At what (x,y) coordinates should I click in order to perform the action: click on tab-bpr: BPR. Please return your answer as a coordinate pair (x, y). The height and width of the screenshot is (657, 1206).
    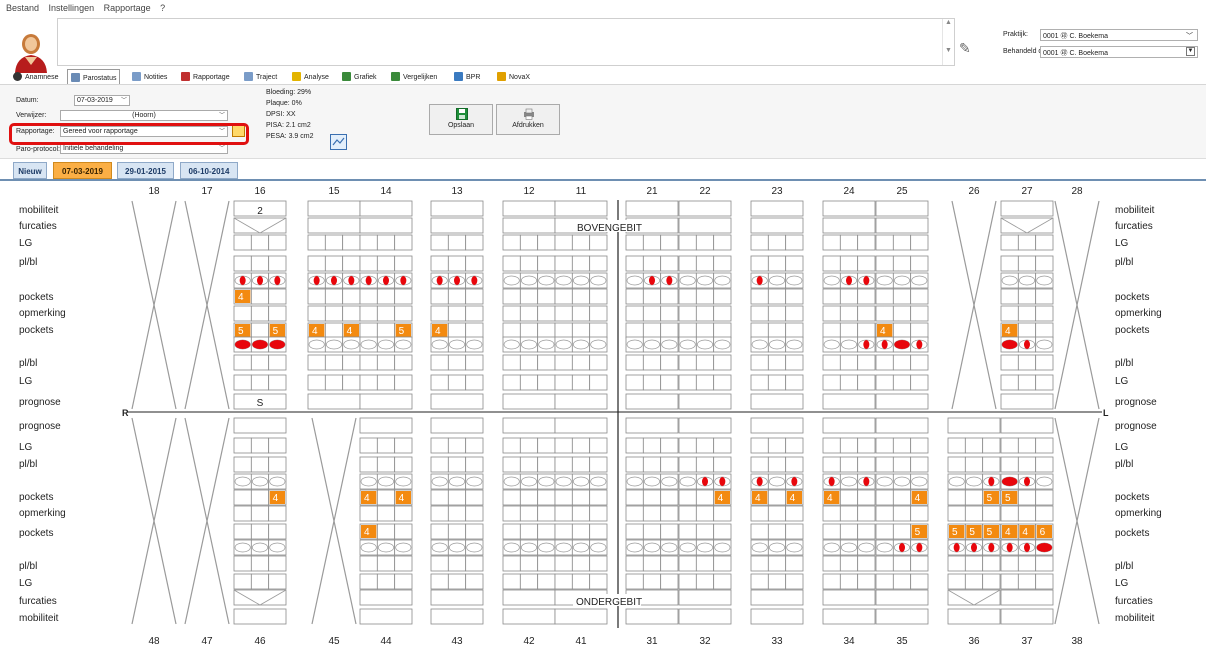
    Looking at the image, I should click on (467, 76).